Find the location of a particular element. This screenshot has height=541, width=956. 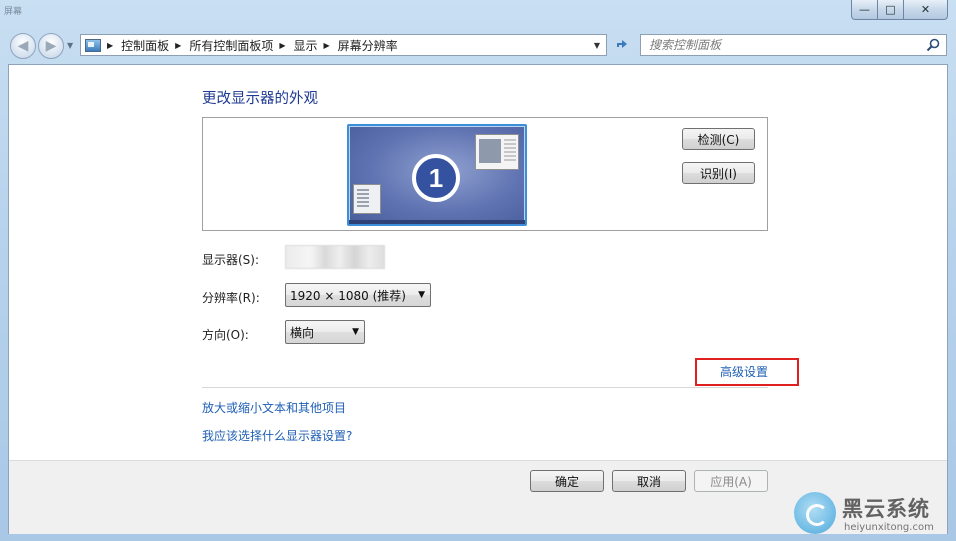

navigation-bar: ◀ ▶ ▼ ▶ 控制面板 ▶ 所有控制面板项 ▶ 显示 ▶ 屏幕分辨率 ▼ is located at coordinates (478, 47).